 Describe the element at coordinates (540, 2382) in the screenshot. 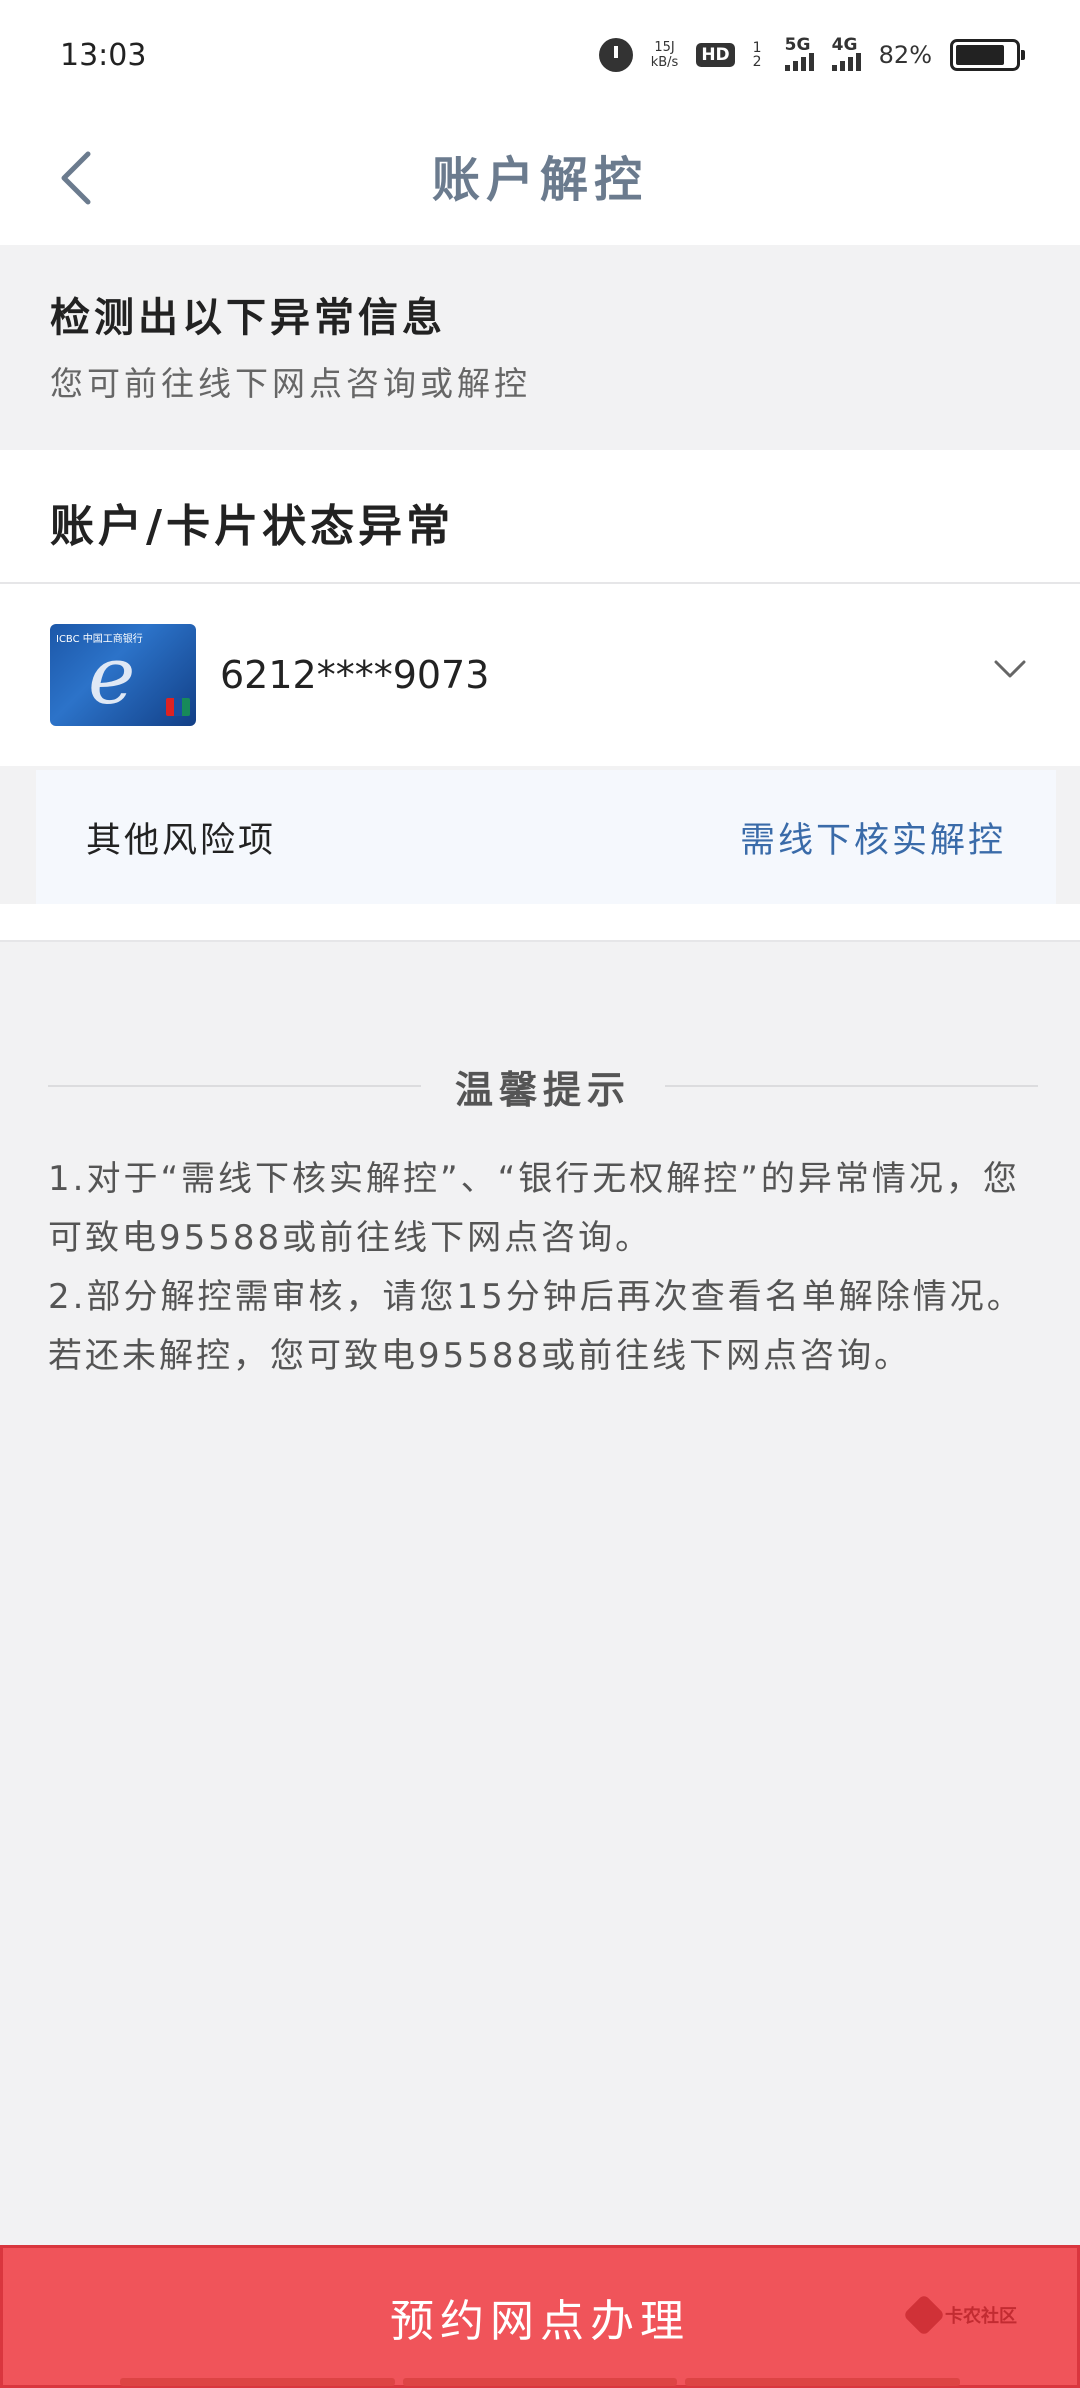

I see `gesture-bar` at that location.